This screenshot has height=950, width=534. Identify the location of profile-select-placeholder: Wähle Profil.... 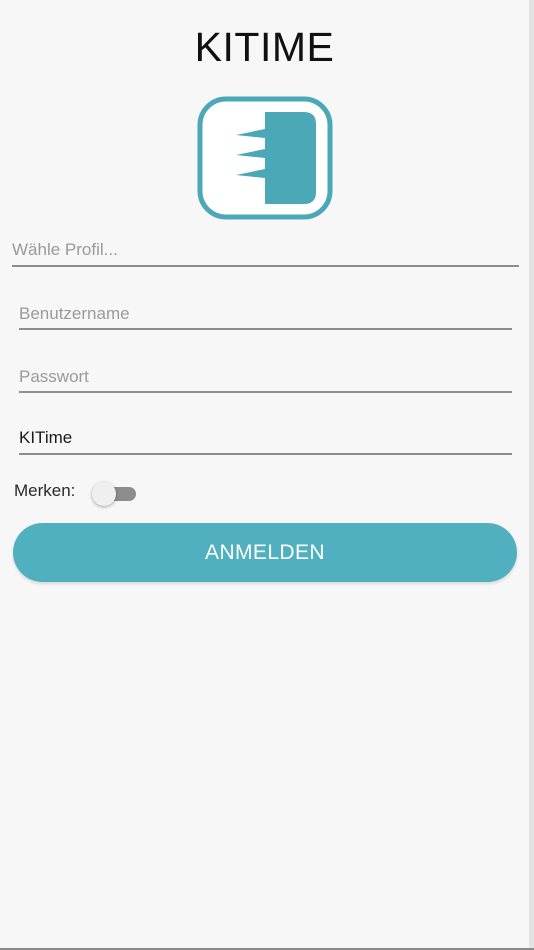
(65, 249).